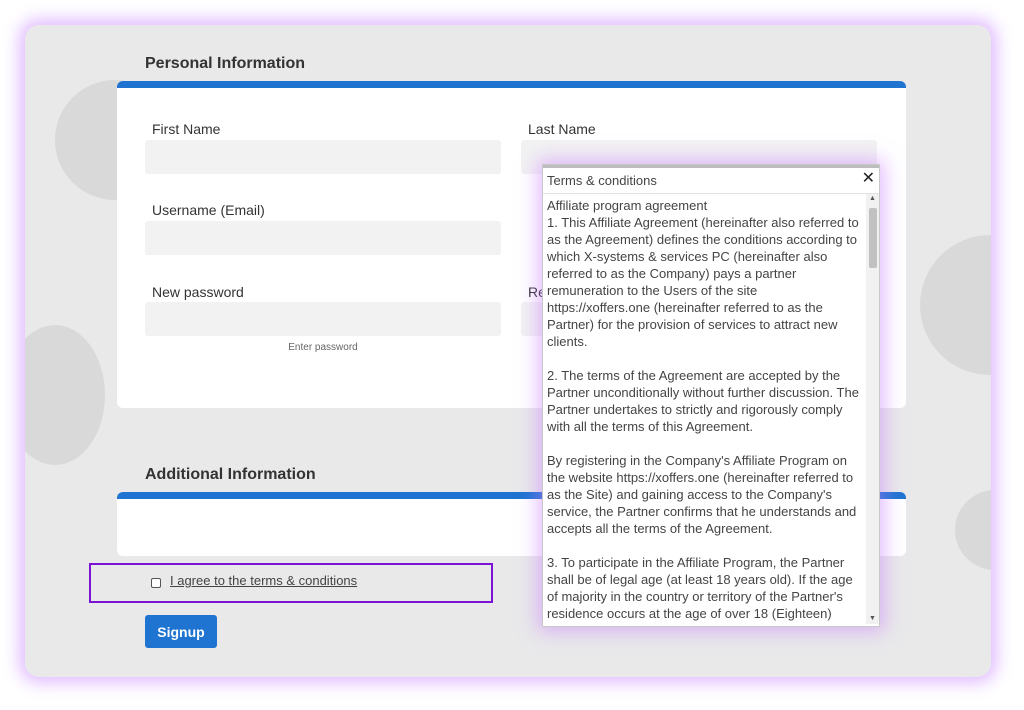 This screenshot has width=1024, height=710. Describe the element at coordinates (181, 631) in the screenshot. I see `signup-button: Signup` at that location.